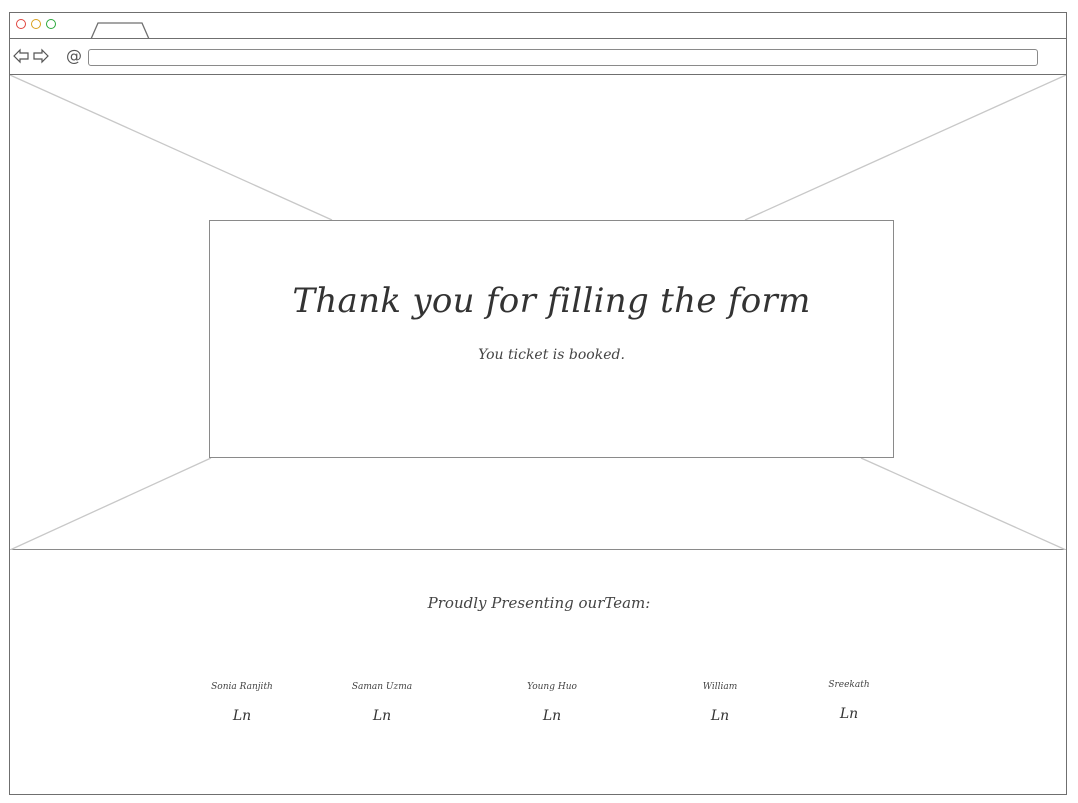  I want to click on back-arrow-icon, so click(21, 56).